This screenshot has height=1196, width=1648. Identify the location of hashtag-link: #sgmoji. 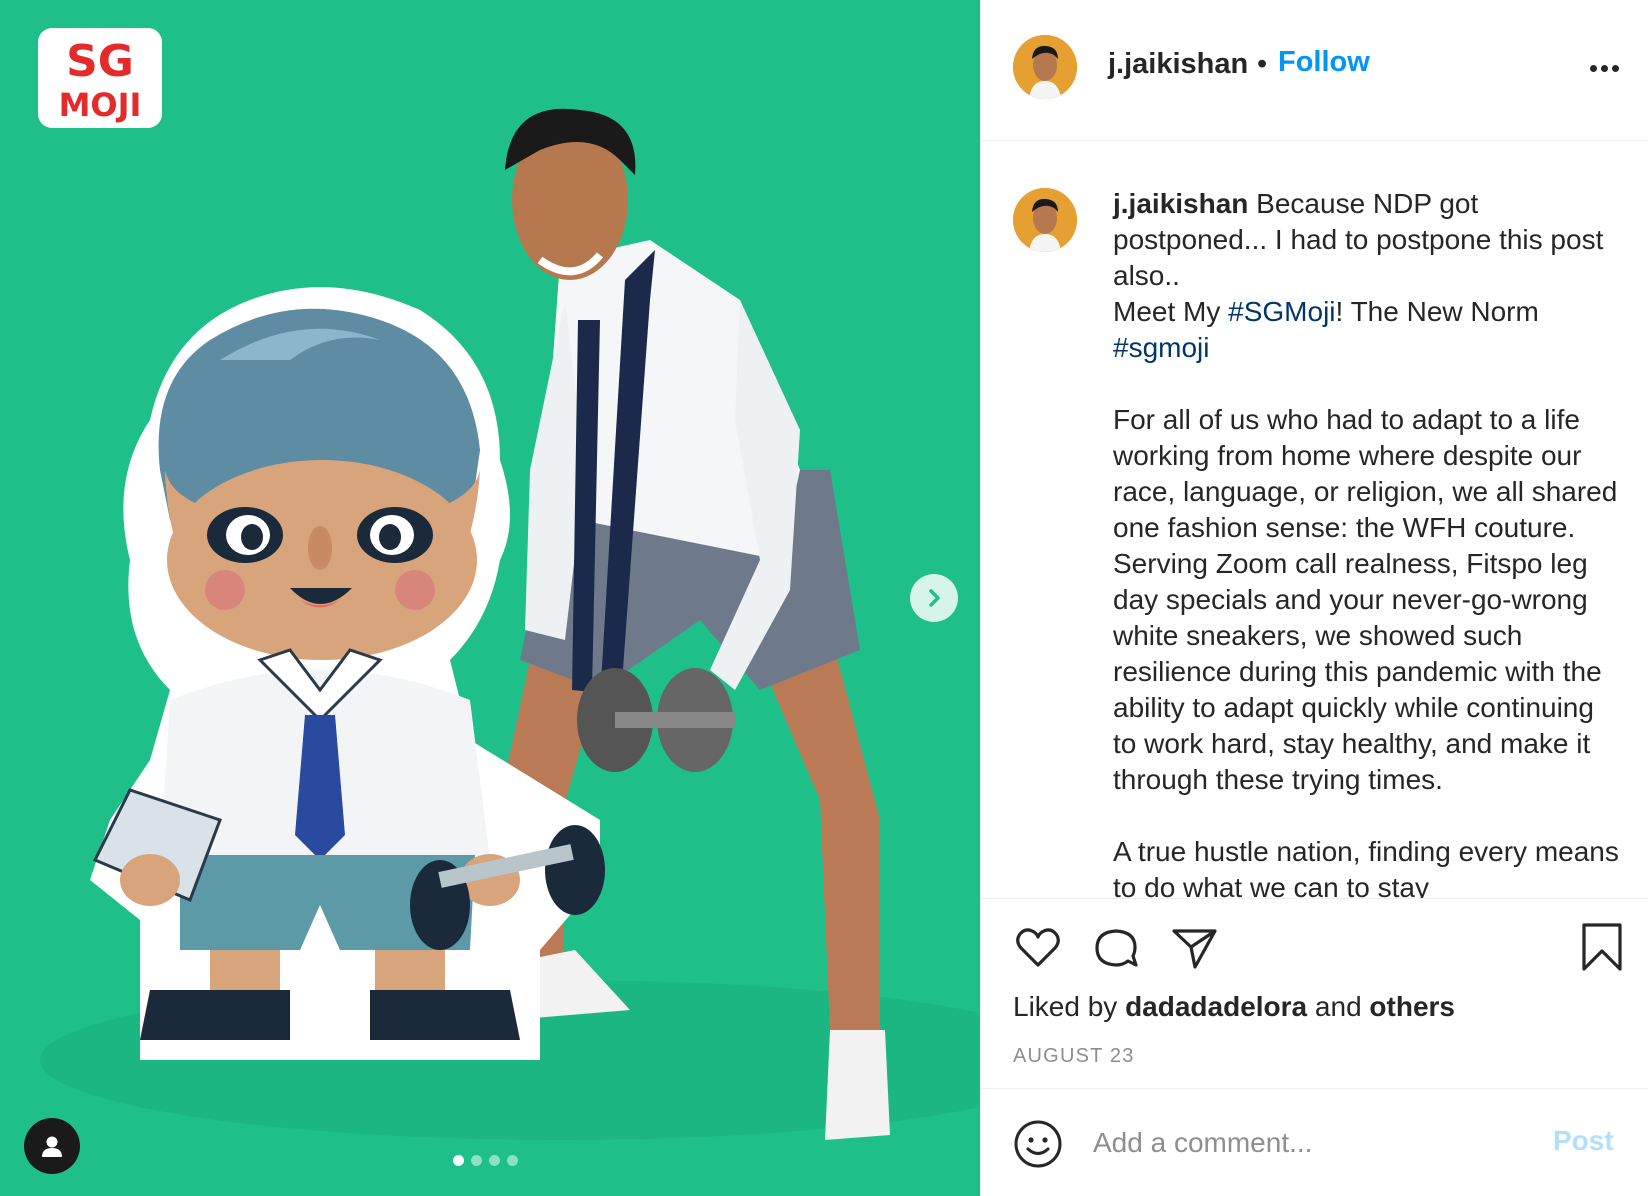
(1161, 347).